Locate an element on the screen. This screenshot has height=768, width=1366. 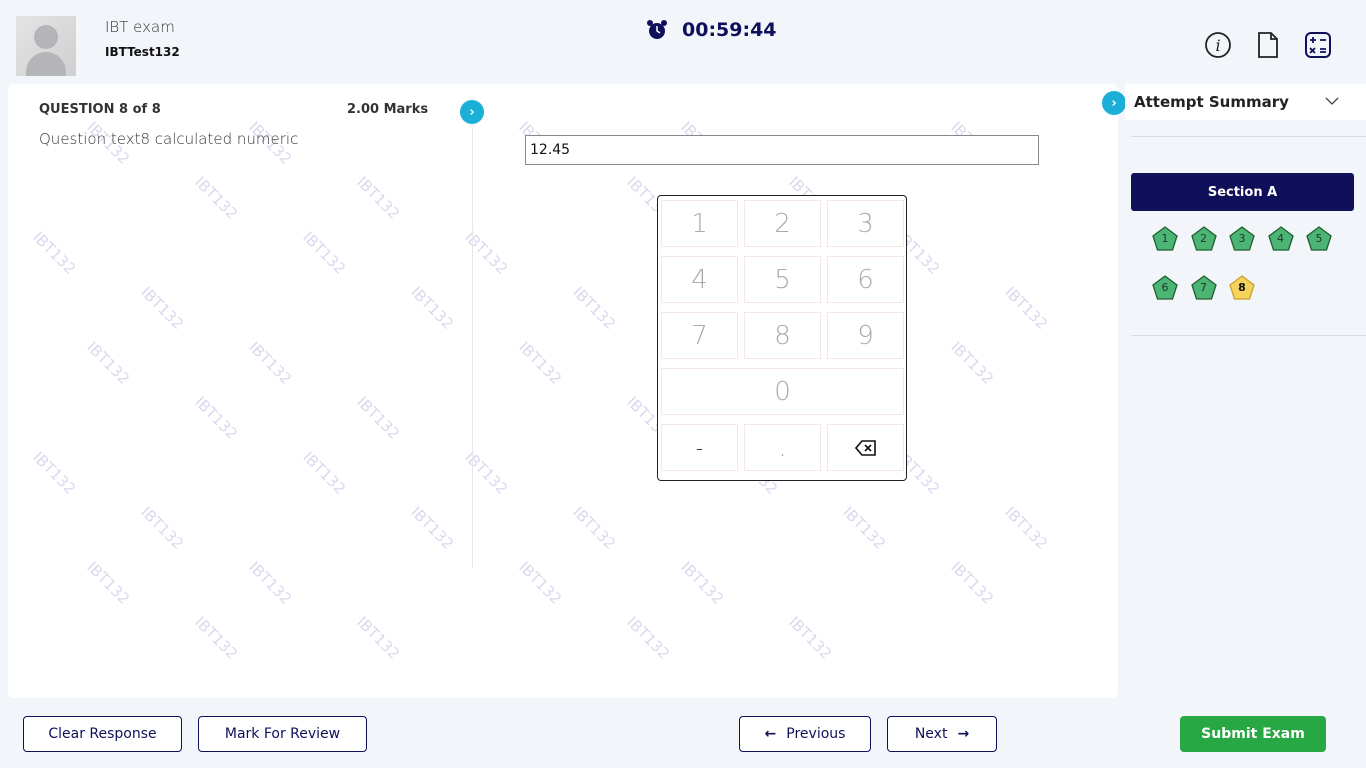
svg-text: i is located at coordinates (1217, 45).